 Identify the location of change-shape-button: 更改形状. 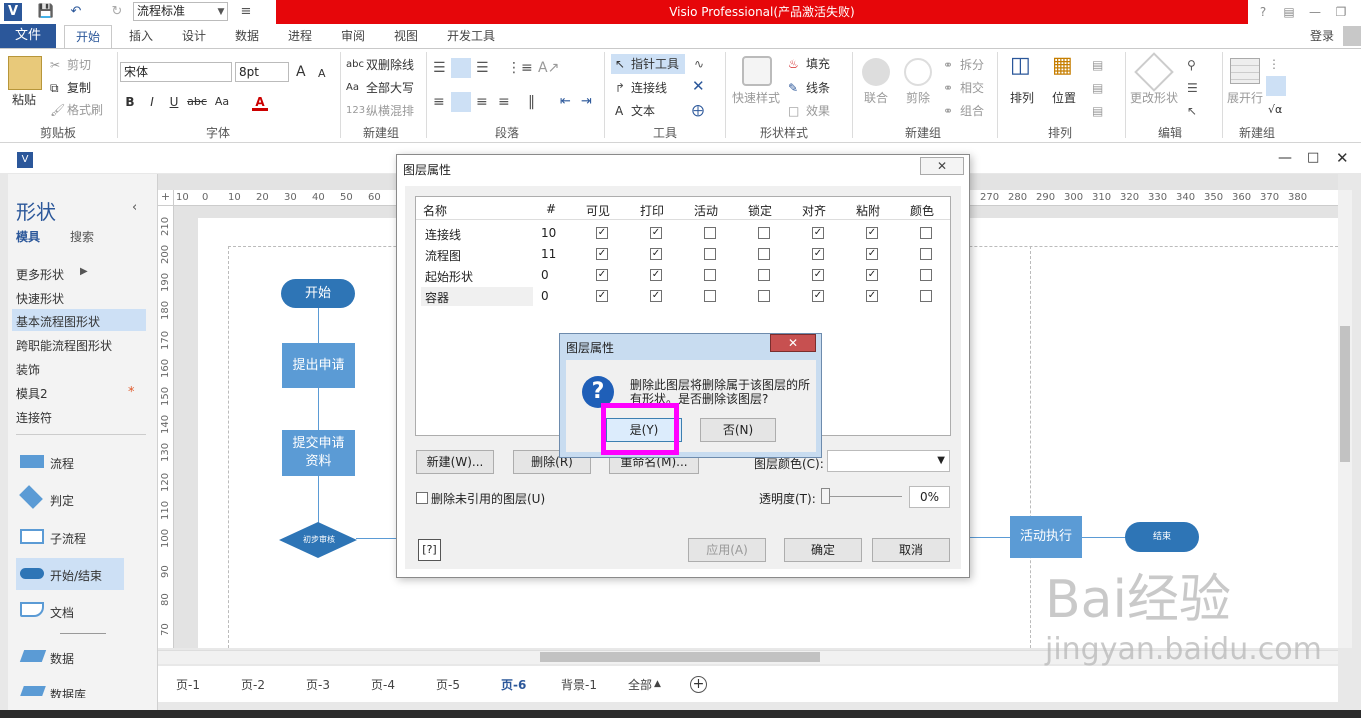
(1154, 98).